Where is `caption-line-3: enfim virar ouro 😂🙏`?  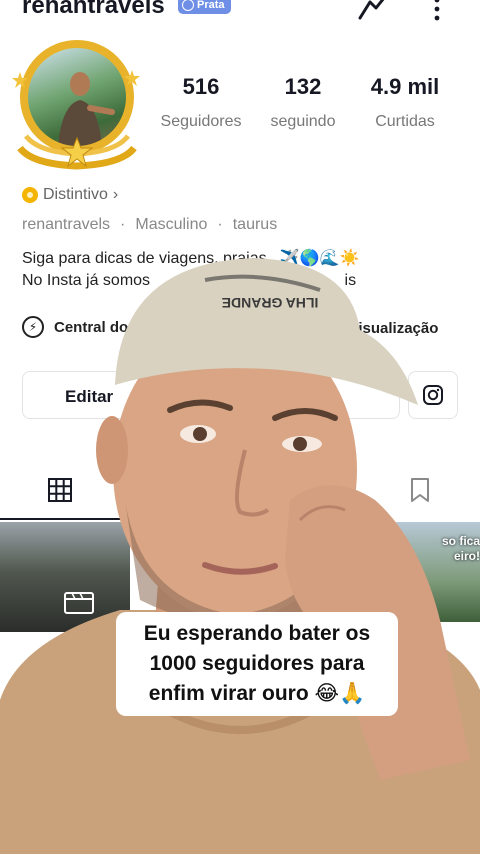 caption-line-3: enfim virar ouro 😂🙏 is located at coordinates (257, 693).